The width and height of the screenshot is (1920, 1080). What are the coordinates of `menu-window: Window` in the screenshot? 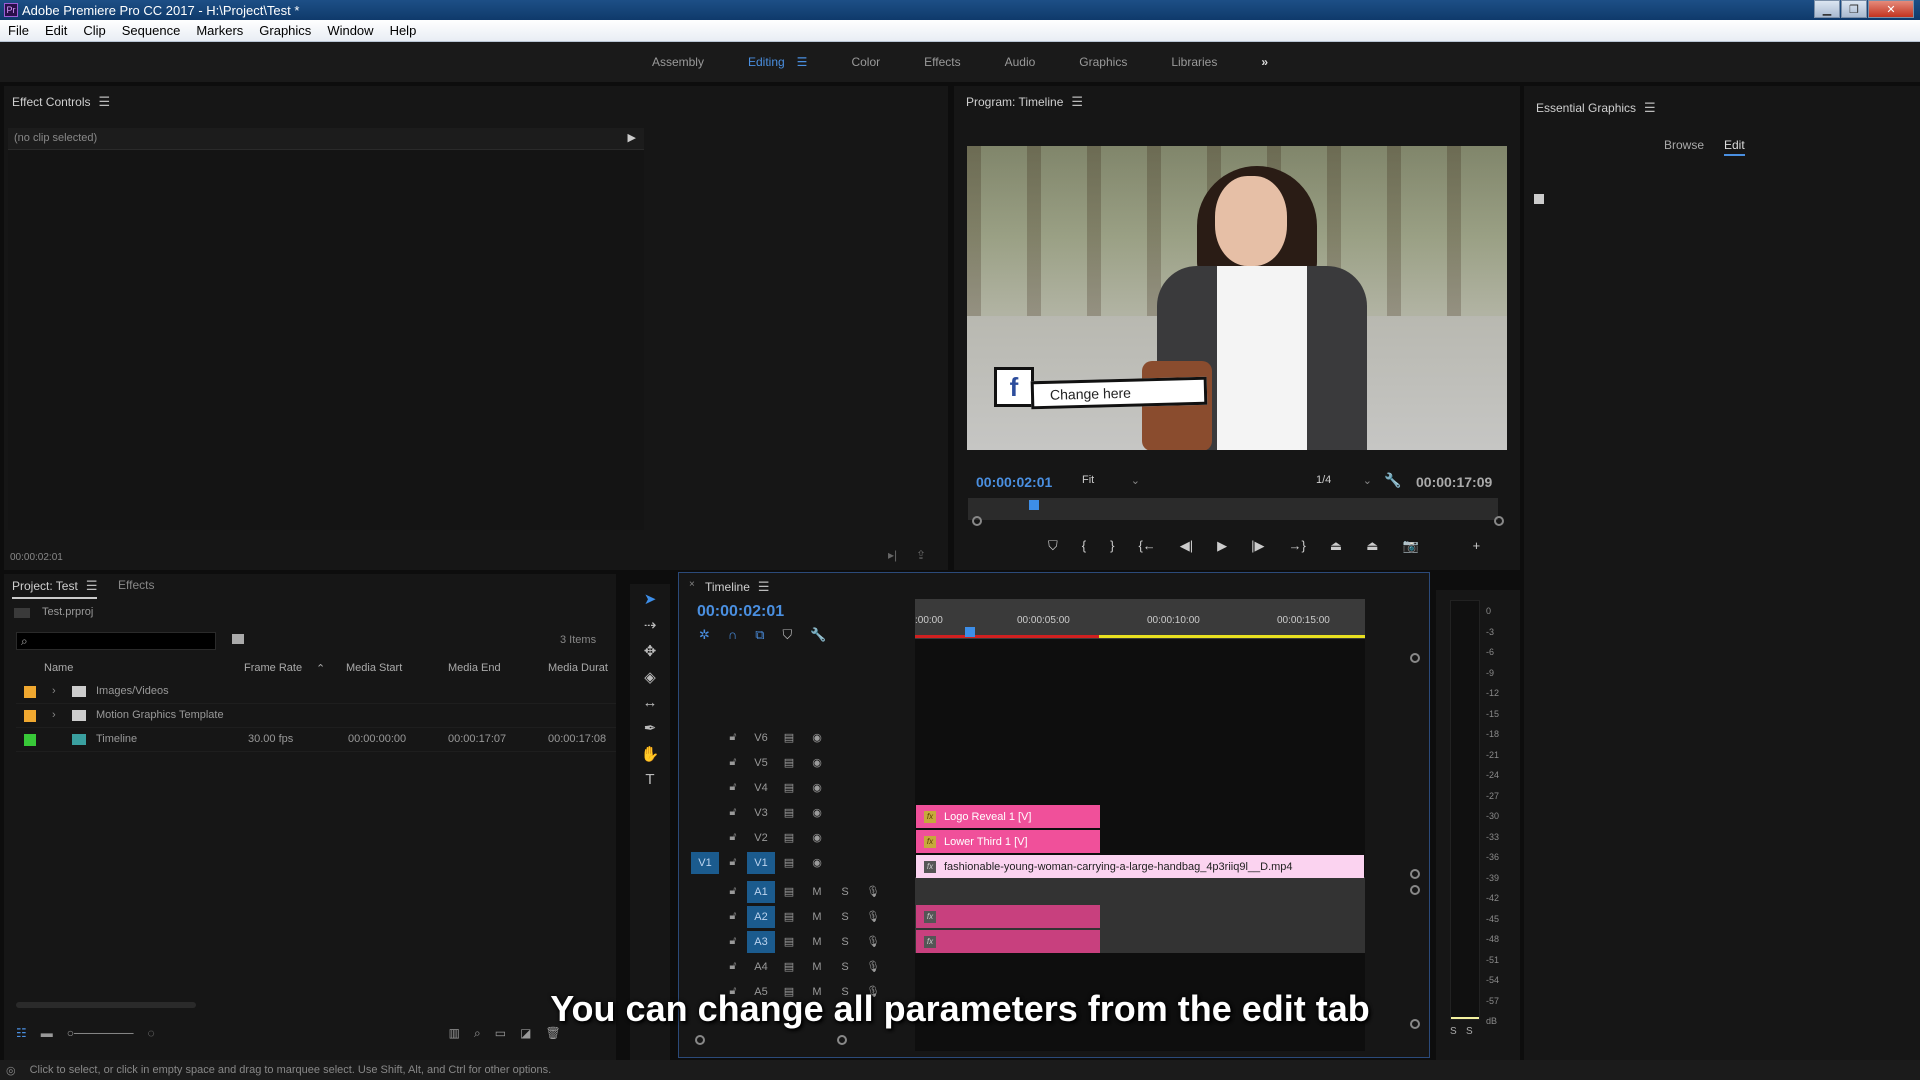 It's located at (350, 30).